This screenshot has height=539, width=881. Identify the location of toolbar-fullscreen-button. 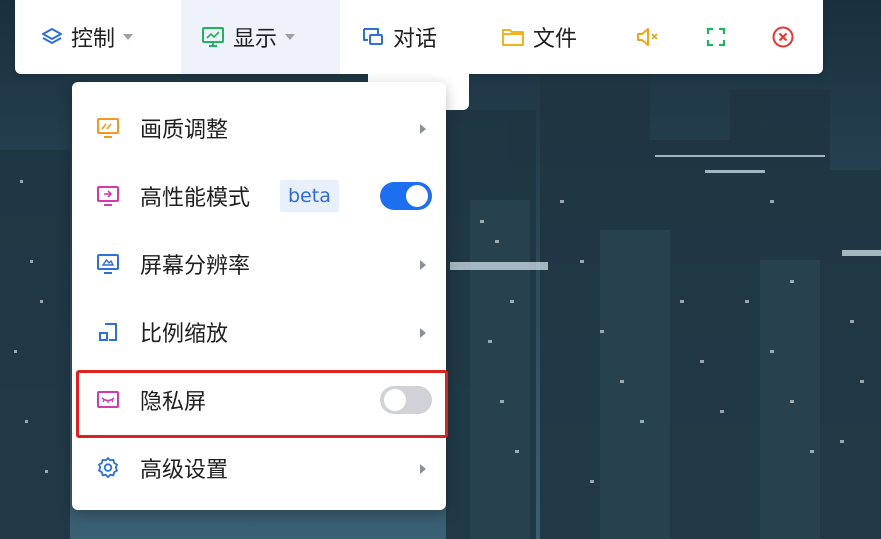
(716, 37).